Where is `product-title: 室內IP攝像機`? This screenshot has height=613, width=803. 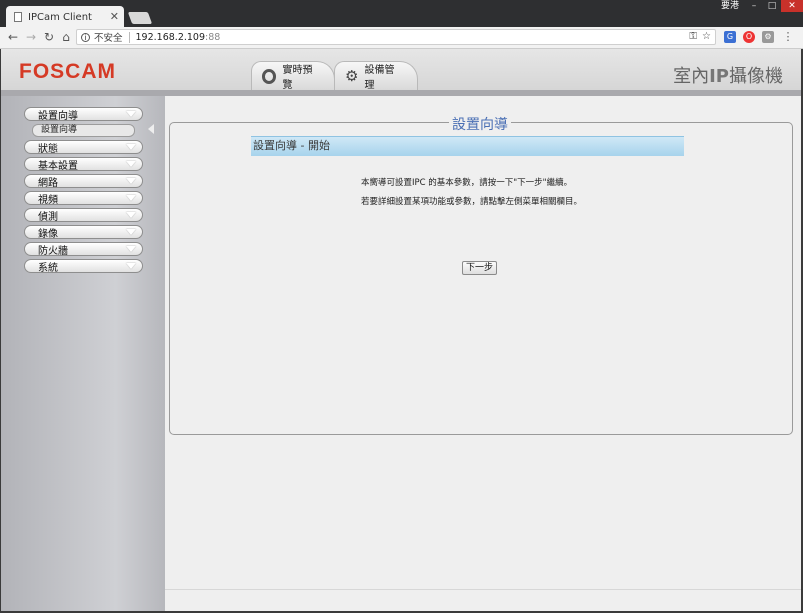
product-title: 室內IP攝像機 is located at coordinates (728, 76).